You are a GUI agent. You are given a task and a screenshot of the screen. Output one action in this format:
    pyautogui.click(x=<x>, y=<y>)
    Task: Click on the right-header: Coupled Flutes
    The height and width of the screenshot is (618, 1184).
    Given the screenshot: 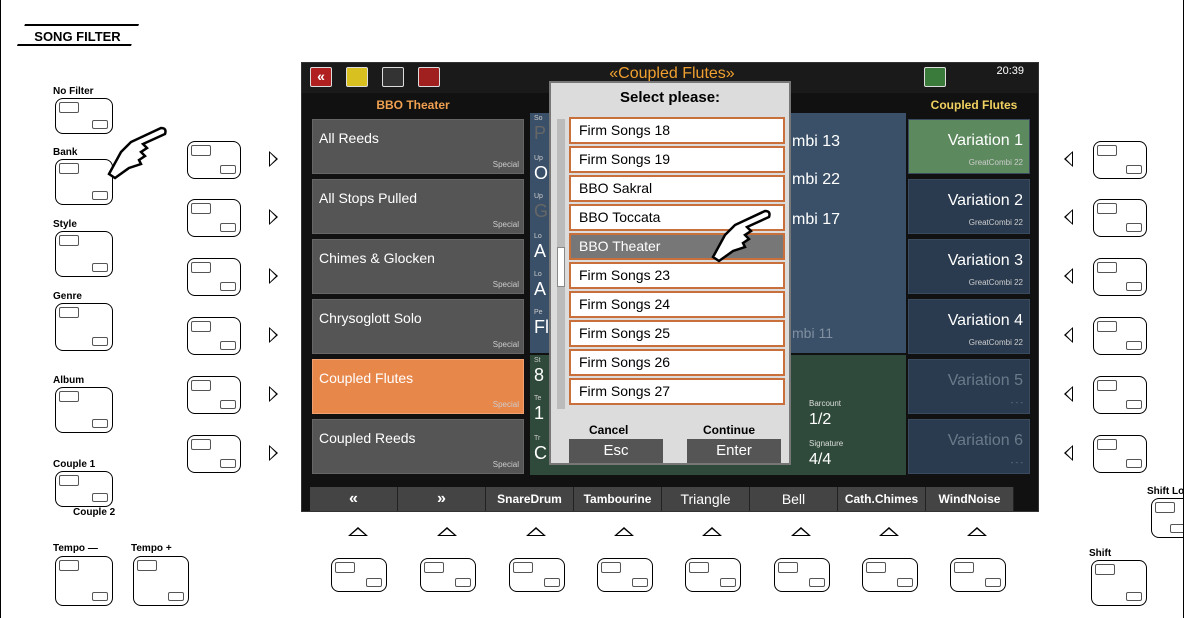 What is the action you would take?
    pyautogui.click(x=974, y=105)
    